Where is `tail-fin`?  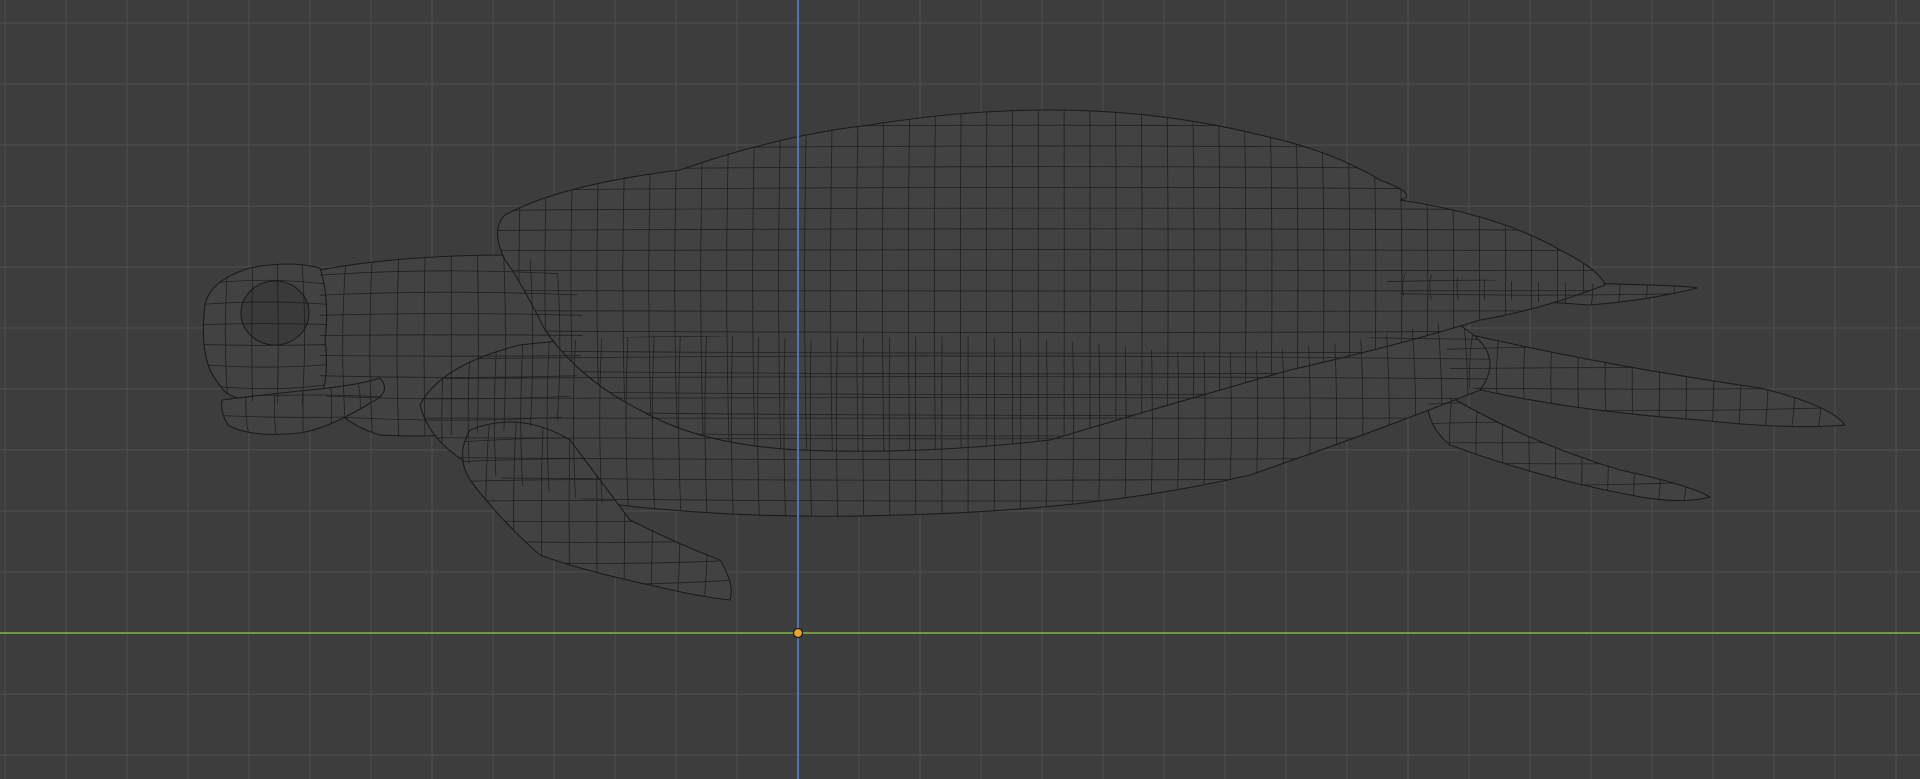 tail-fin is located at coordinates (1646, 378).